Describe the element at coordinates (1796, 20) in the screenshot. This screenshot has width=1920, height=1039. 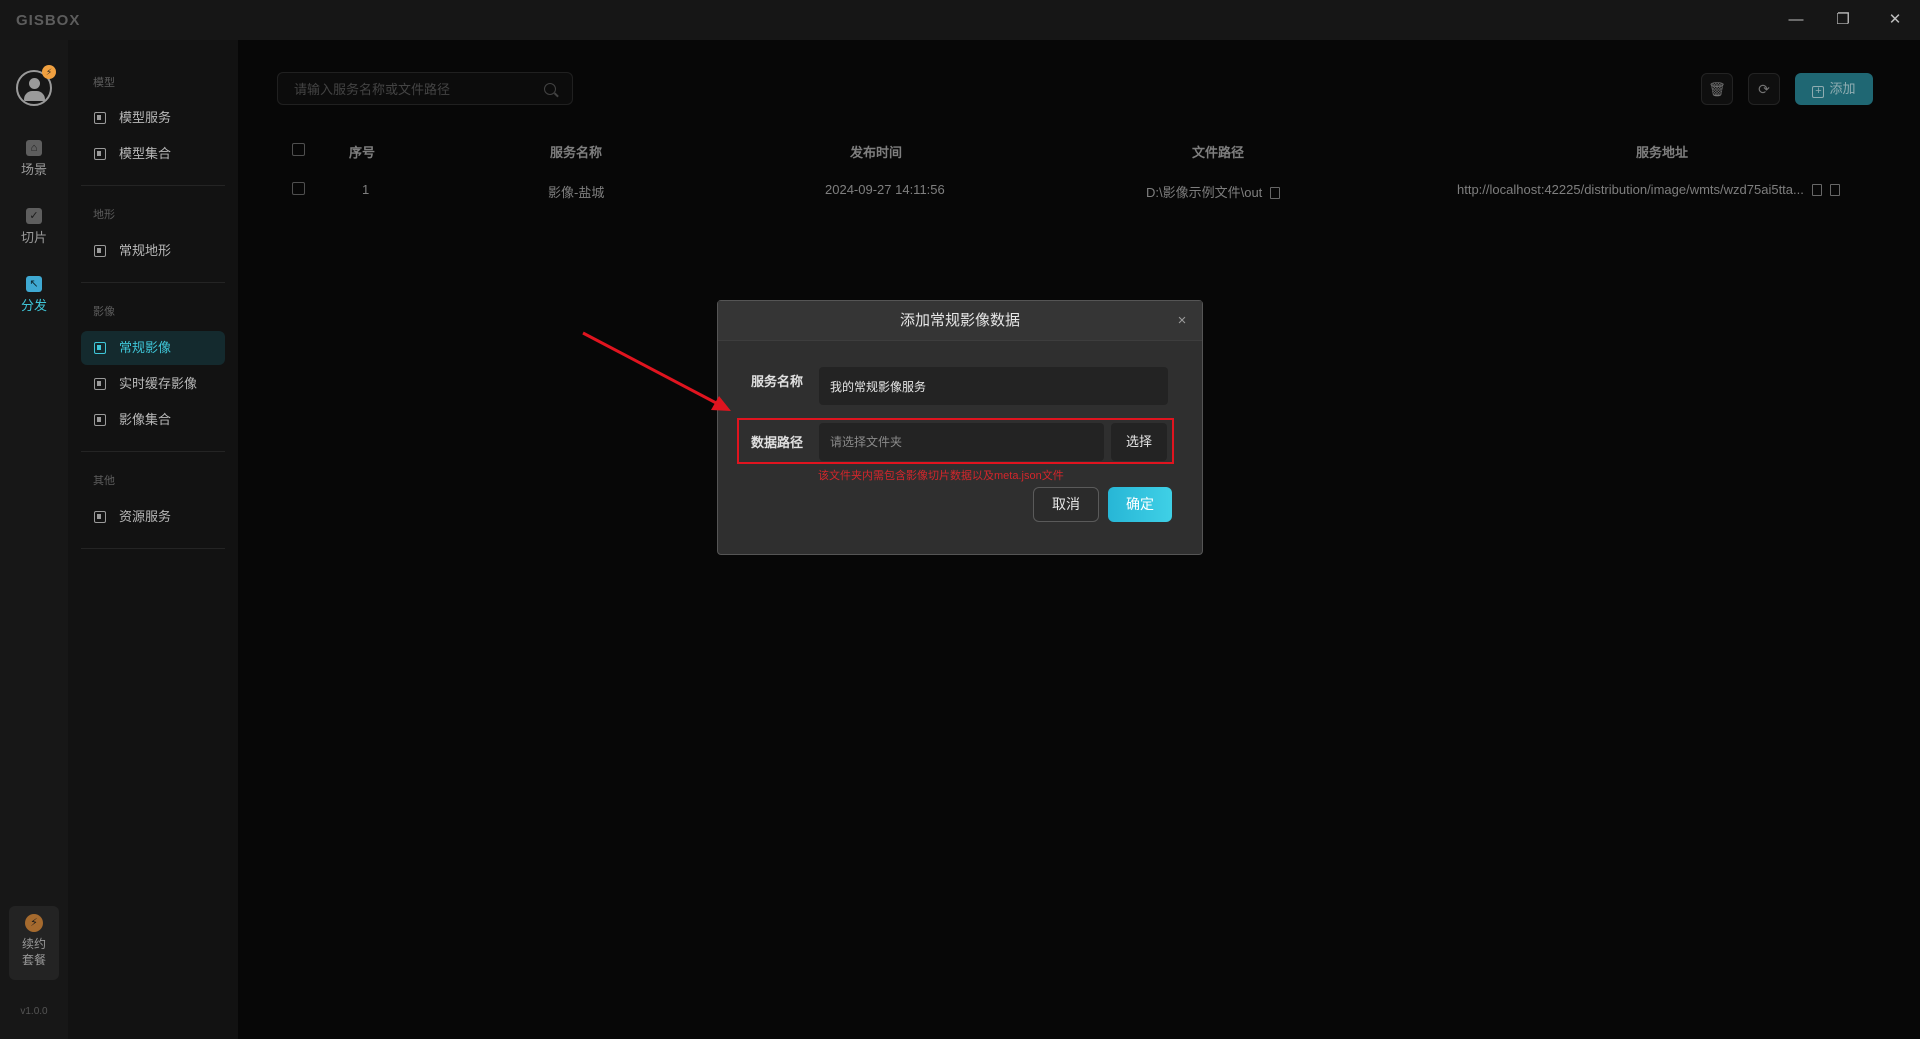
I see `minimize-button: —` at that location.